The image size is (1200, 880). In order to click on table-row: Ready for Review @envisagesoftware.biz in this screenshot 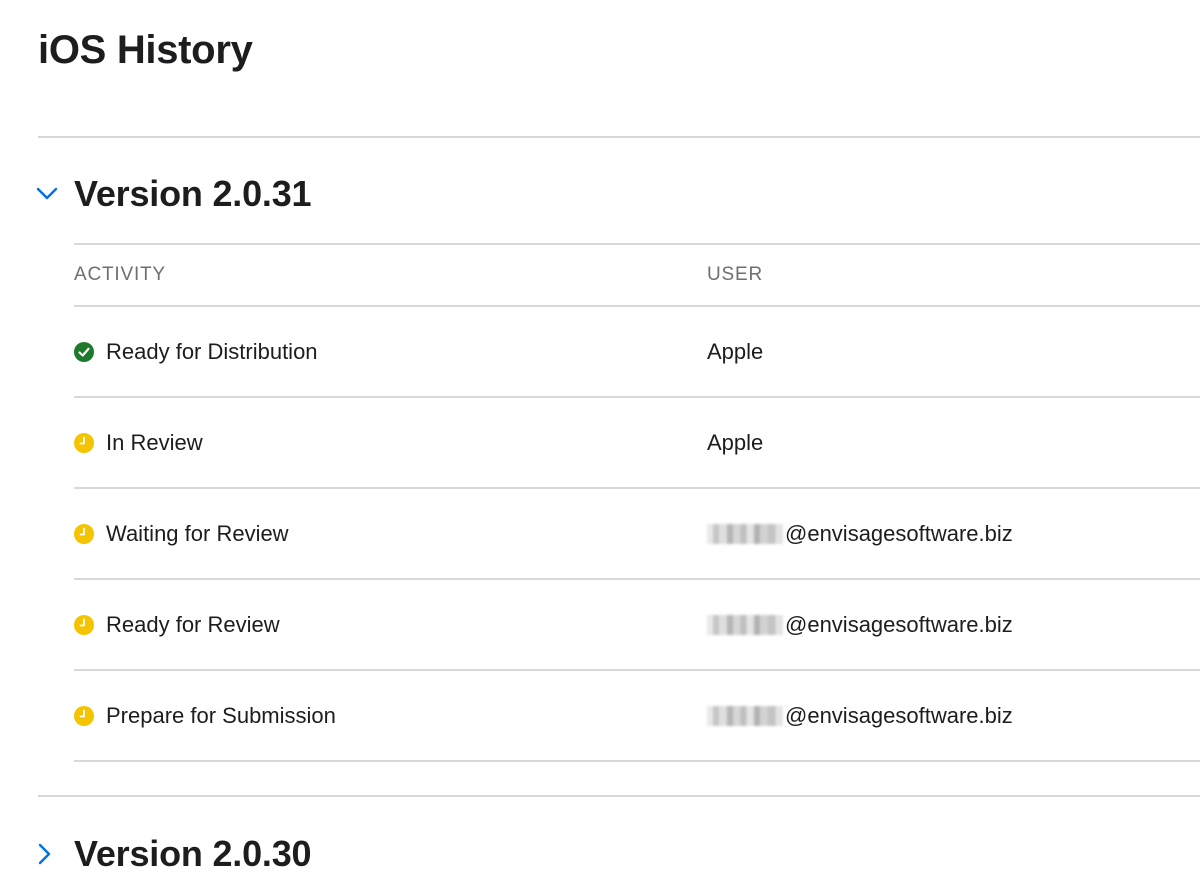, I will do `click(637, 623)`.